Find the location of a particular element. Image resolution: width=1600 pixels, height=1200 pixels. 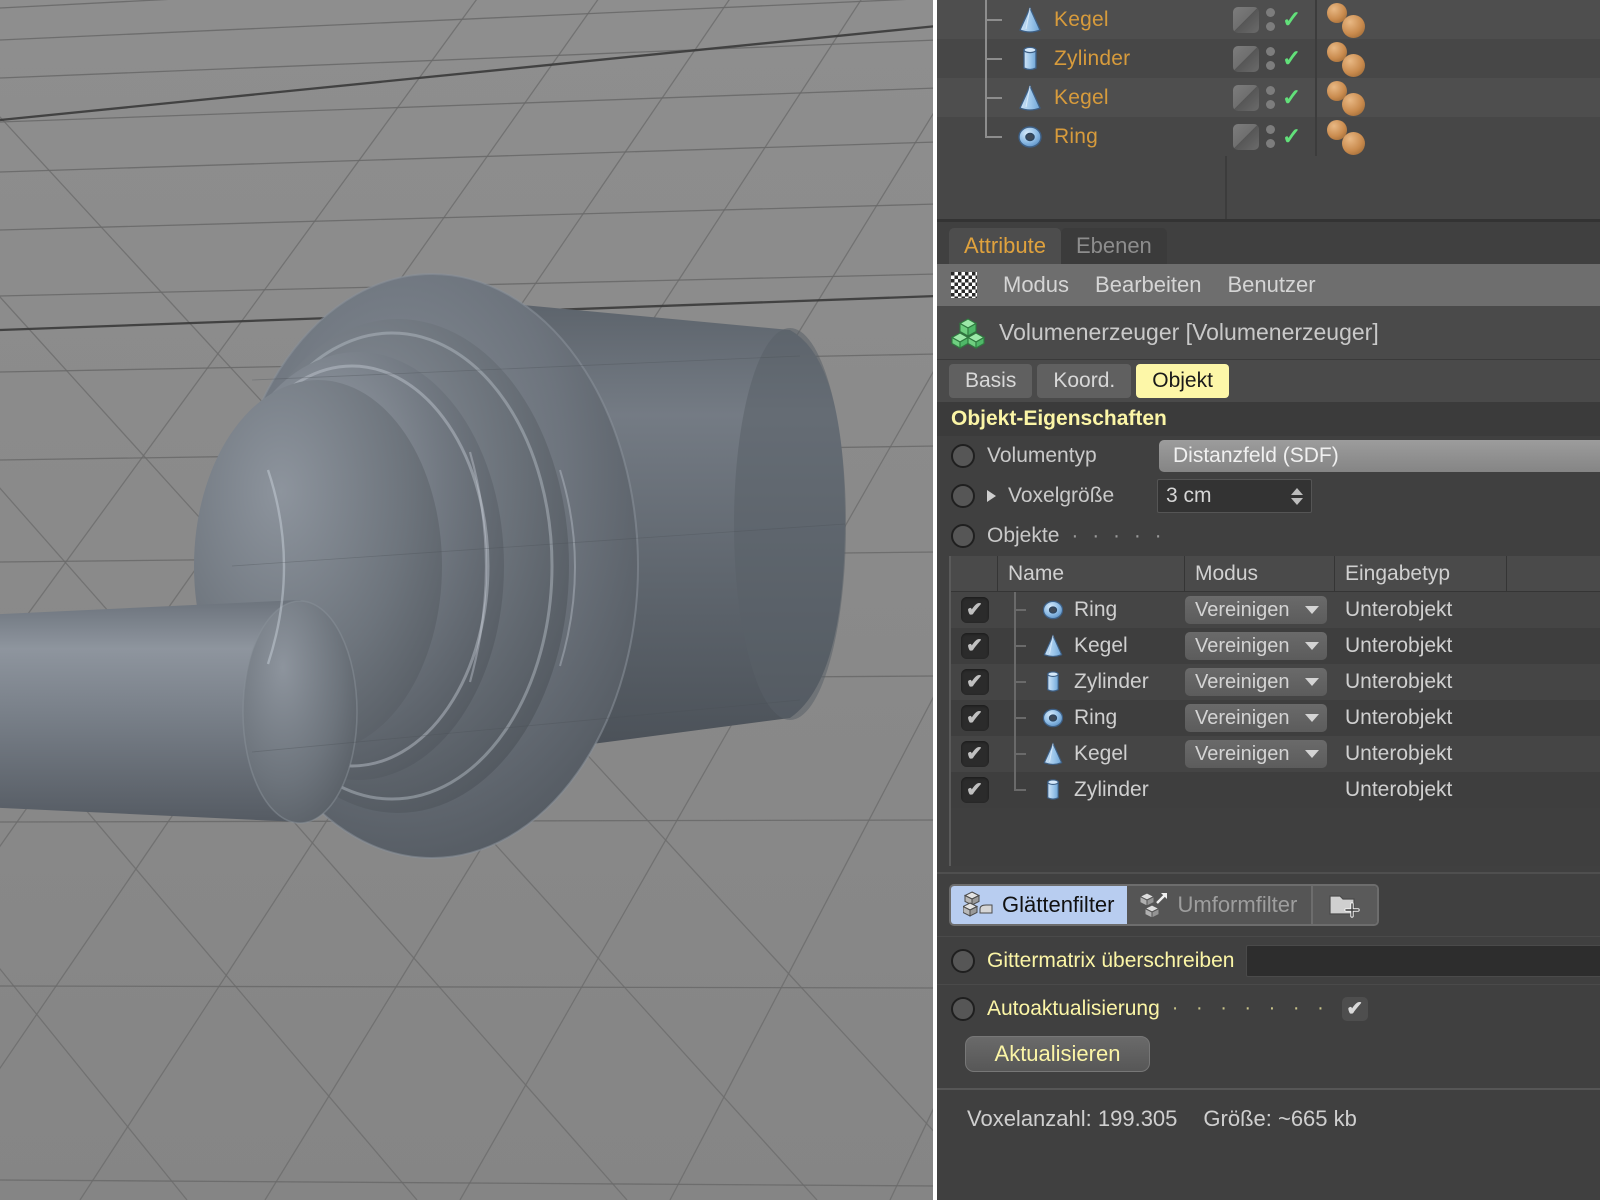

green-cubes-icon is located at coordinates (968, 333).